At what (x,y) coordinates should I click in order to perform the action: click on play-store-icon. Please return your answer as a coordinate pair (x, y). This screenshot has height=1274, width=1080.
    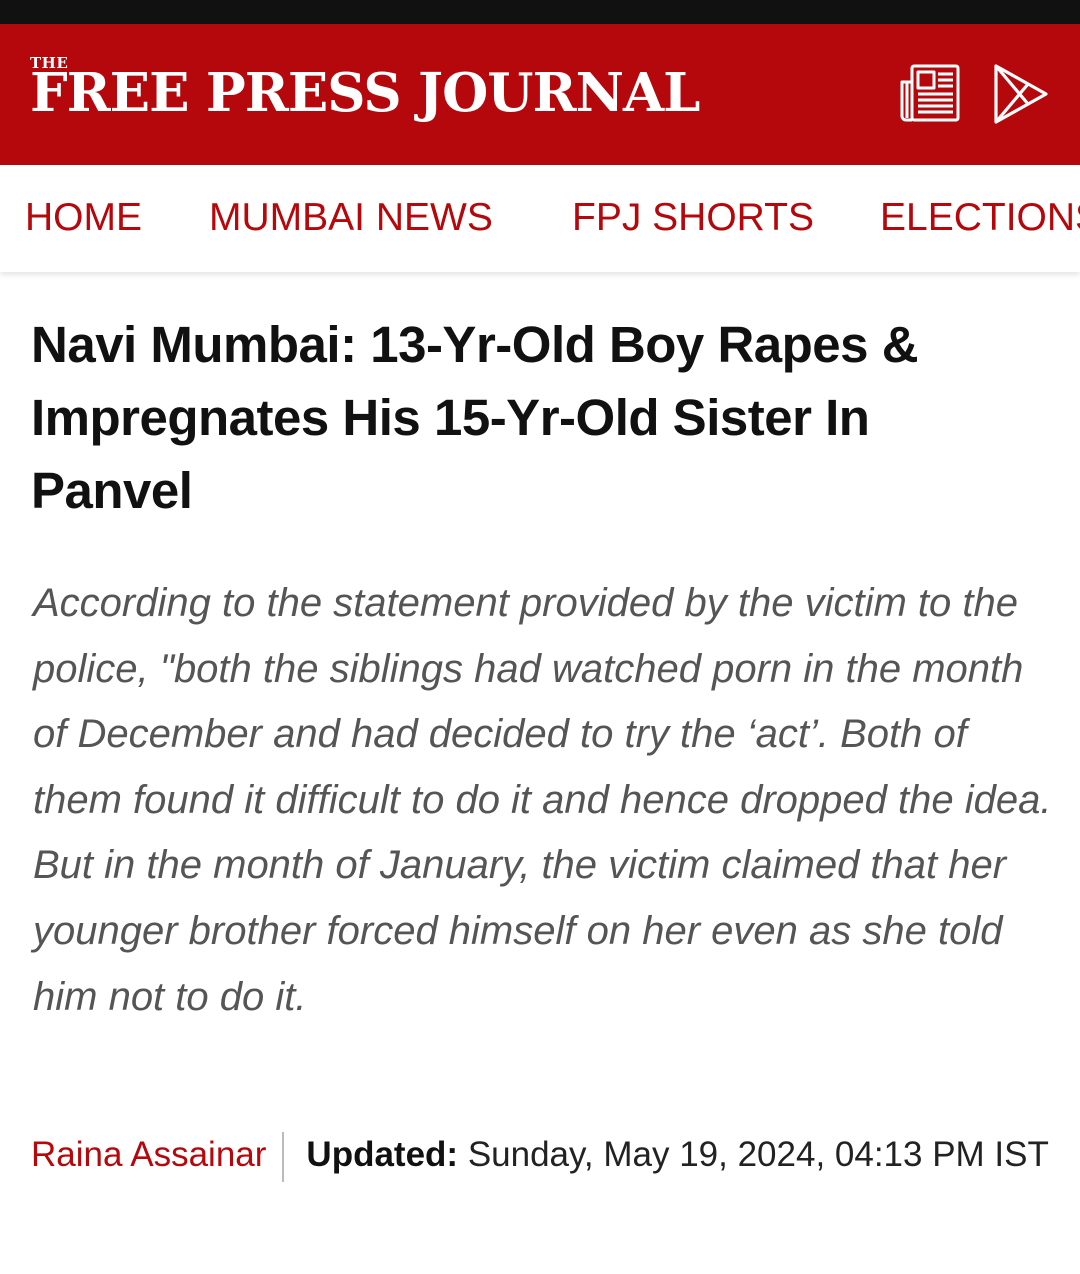
    Looking at the image, I should click on (1022, 94).